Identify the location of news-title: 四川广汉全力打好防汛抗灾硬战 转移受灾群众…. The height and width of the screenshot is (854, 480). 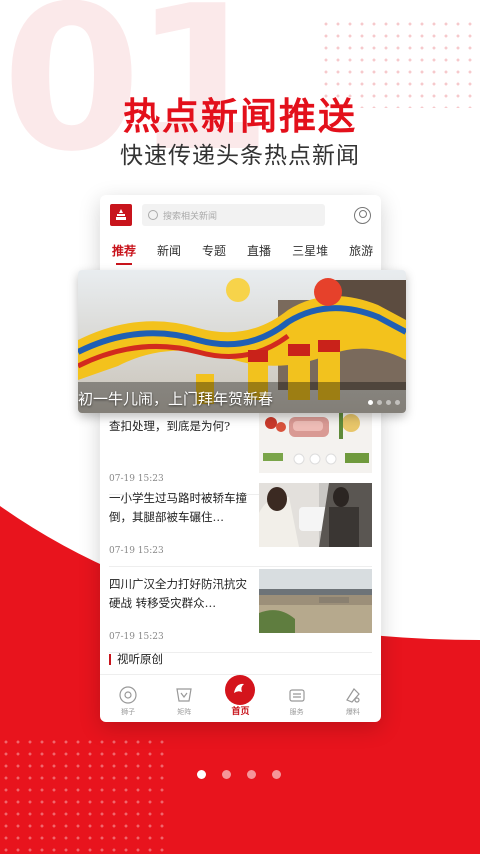
(178, 593).